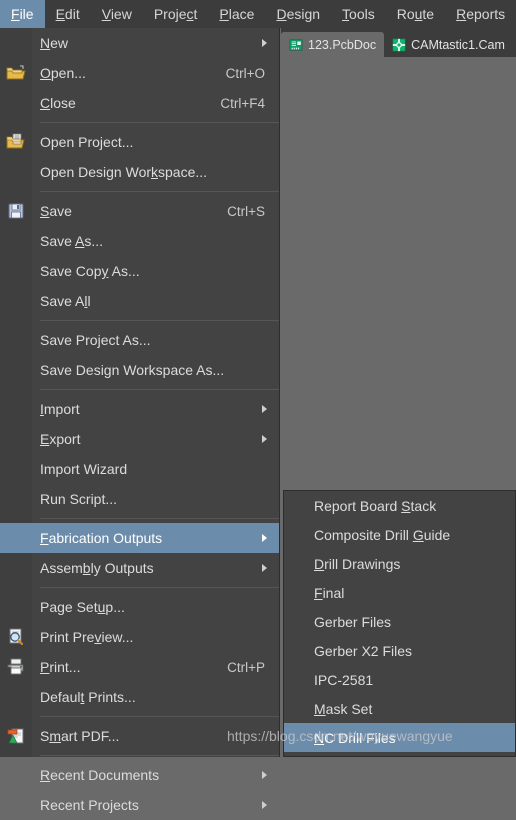 This screenshot has width=516, height=820. I want to click on file-menu-item-open: Open... Ctrl+O, so click(139, 73).